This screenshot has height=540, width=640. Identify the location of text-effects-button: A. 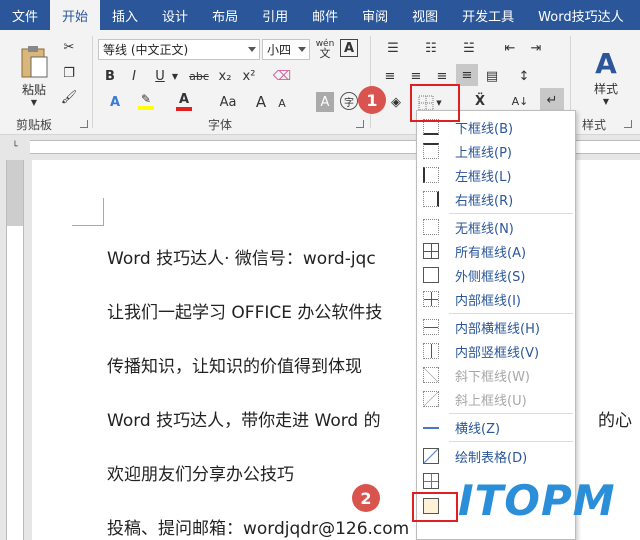
(115, 102).